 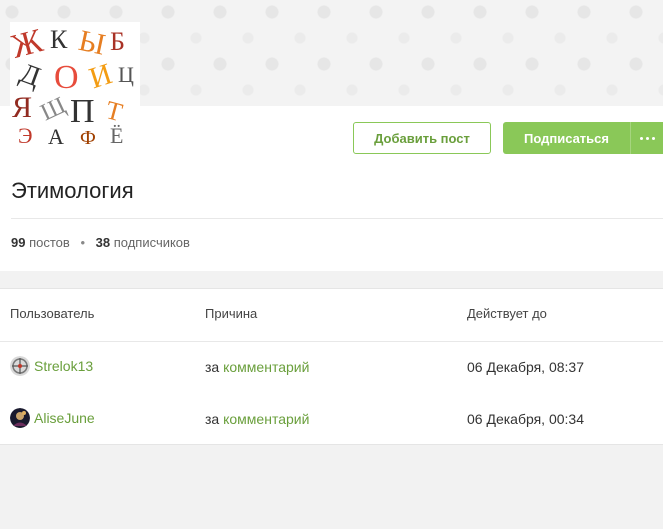 I want to click on svg-text: Б, so click(x=117, y=41).